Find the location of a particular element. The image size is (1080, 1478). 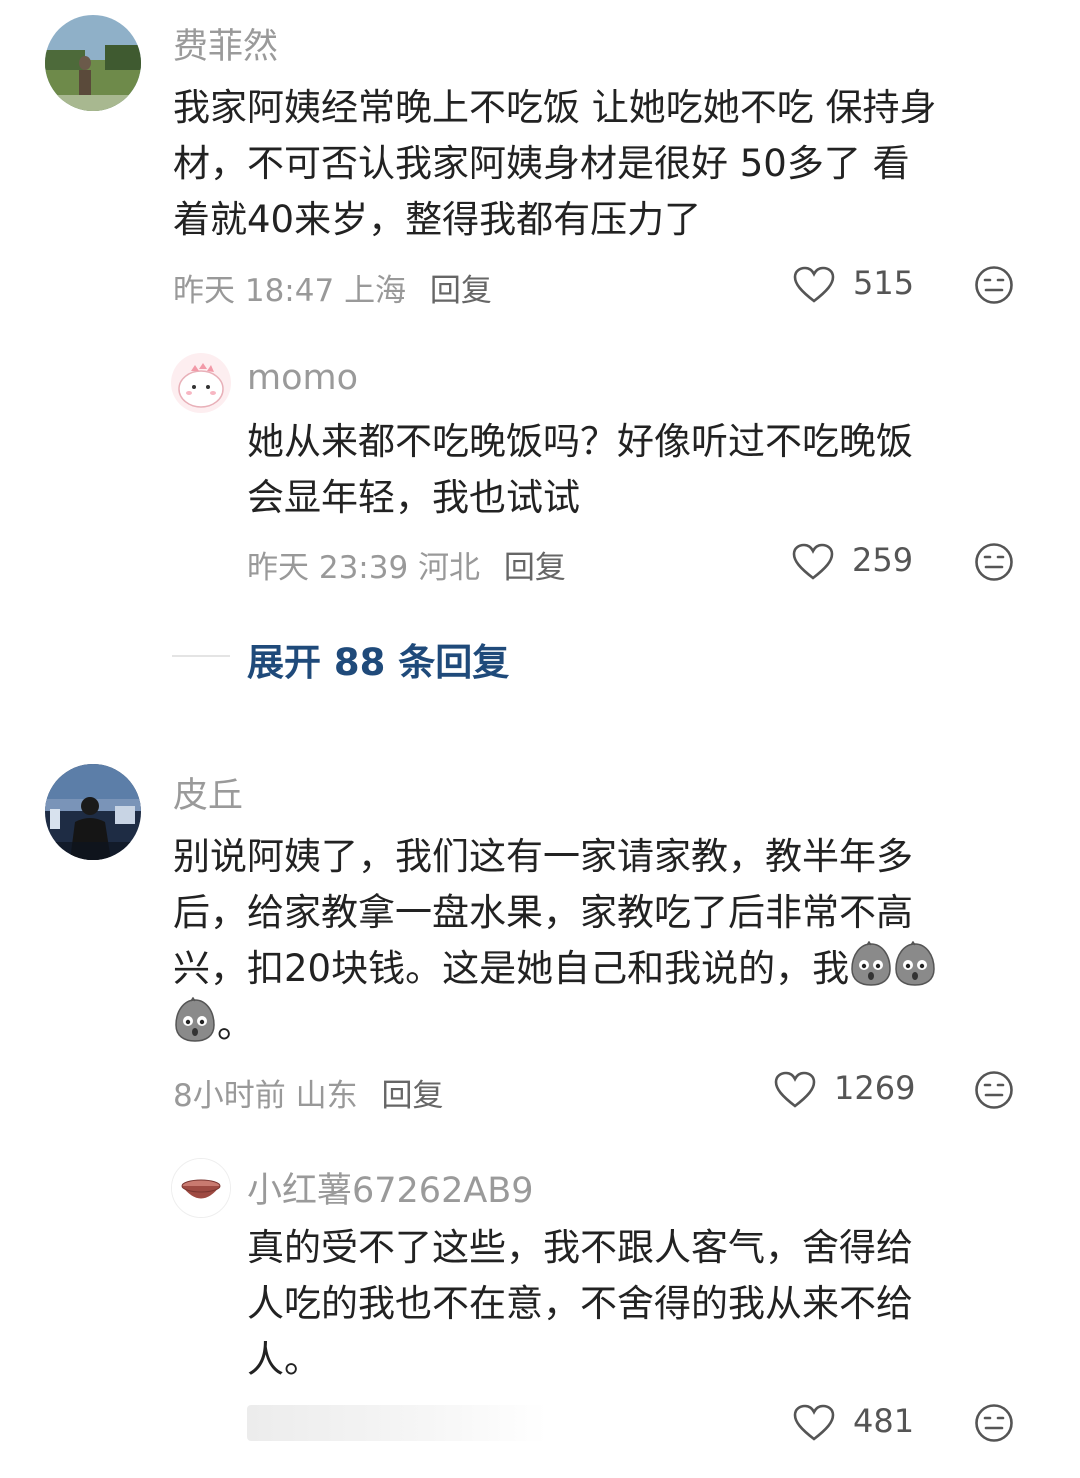

comment-text-line: 人吃的我也不在意，不舍得的我从来不给 is located at coordinates (580, 1303).